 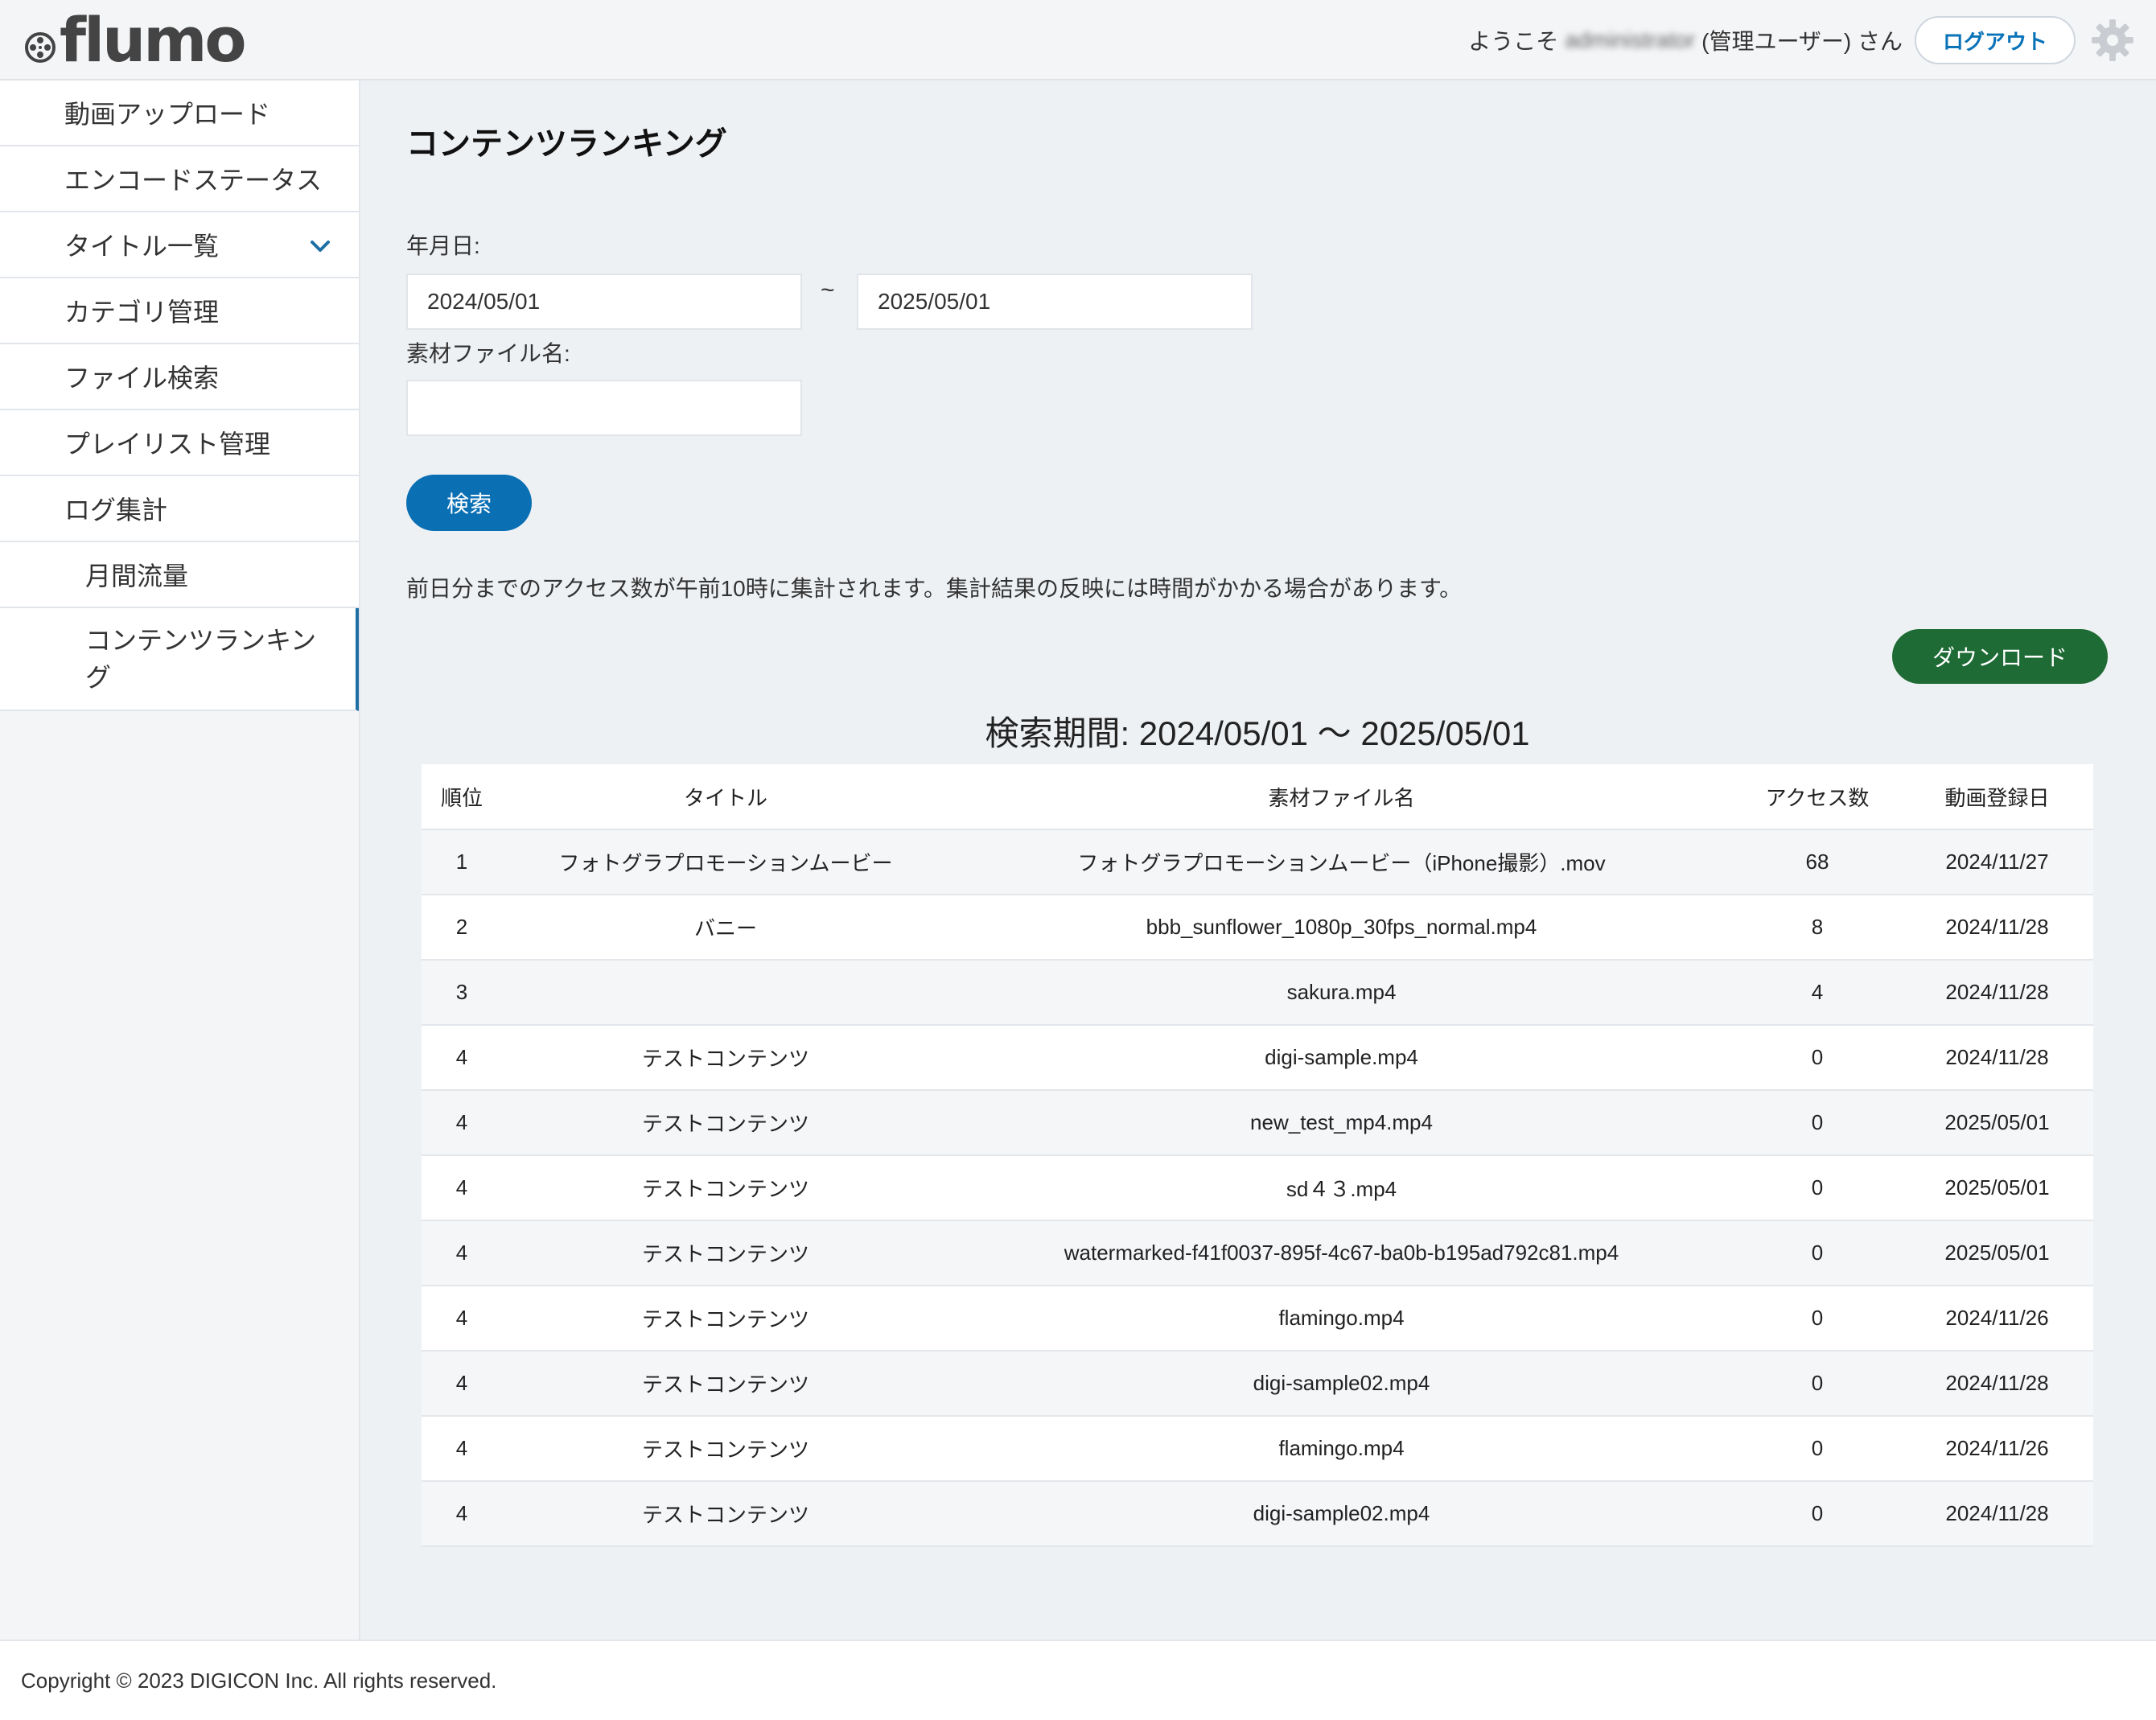 What do you see at coordinates (1817, 797) in the screenshot?
I see `column-header-access-count: アクセス数` at bounding box center [1817, 797].